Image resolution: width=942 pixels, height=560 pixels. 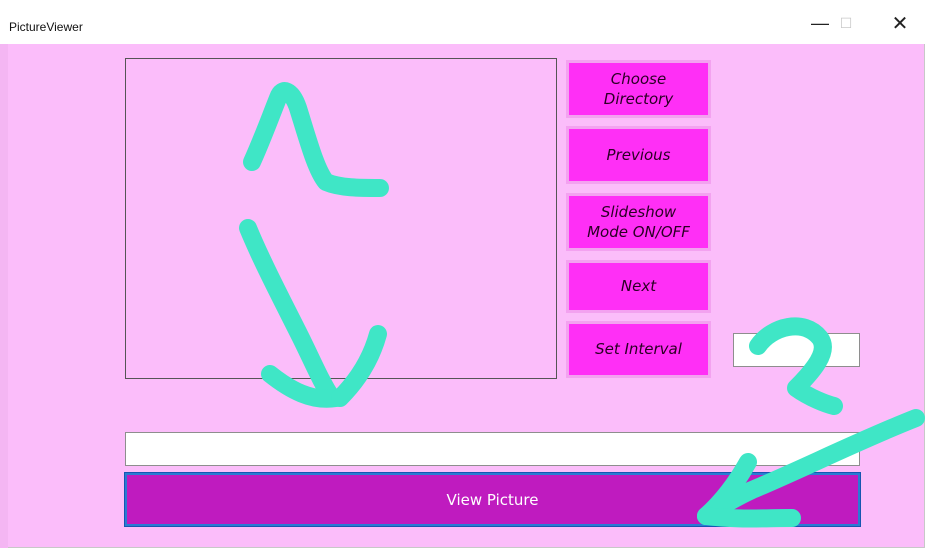 I want to click on window-title: PictureViewer, so click(x=46, y=27).